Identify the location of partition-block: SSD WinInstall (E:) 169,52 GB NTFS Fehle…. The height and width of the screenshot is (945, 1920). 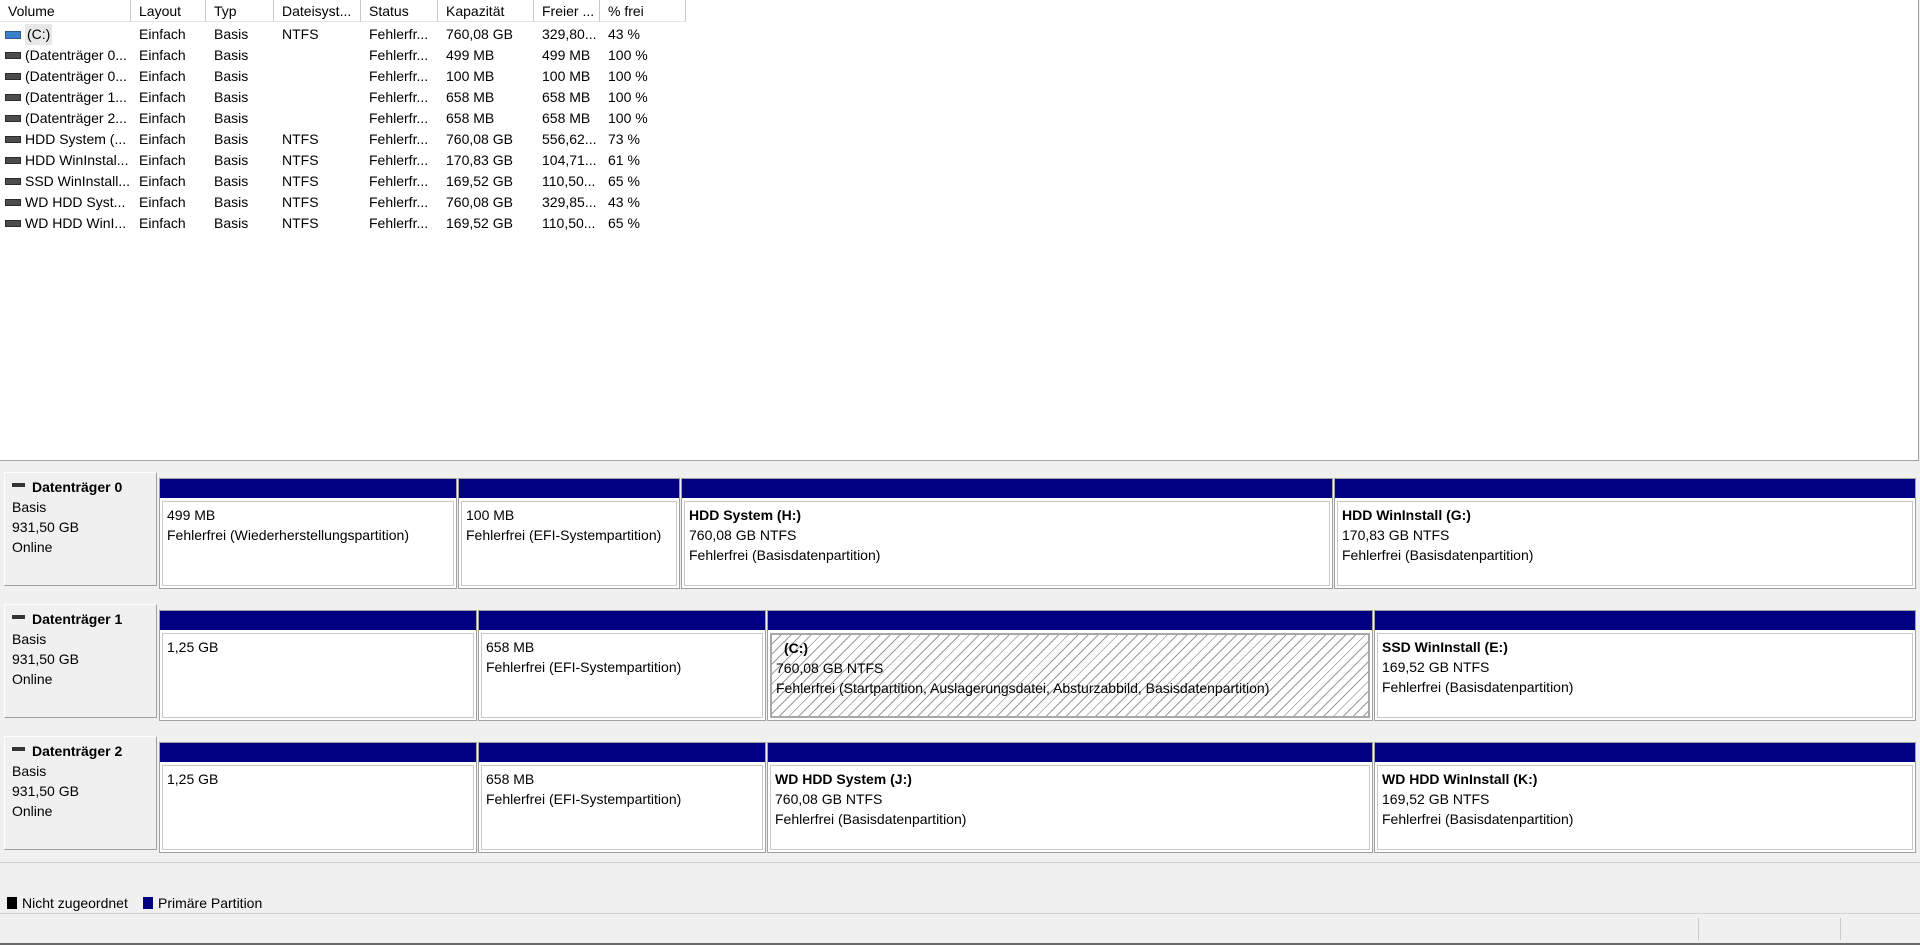
(1645, 665).